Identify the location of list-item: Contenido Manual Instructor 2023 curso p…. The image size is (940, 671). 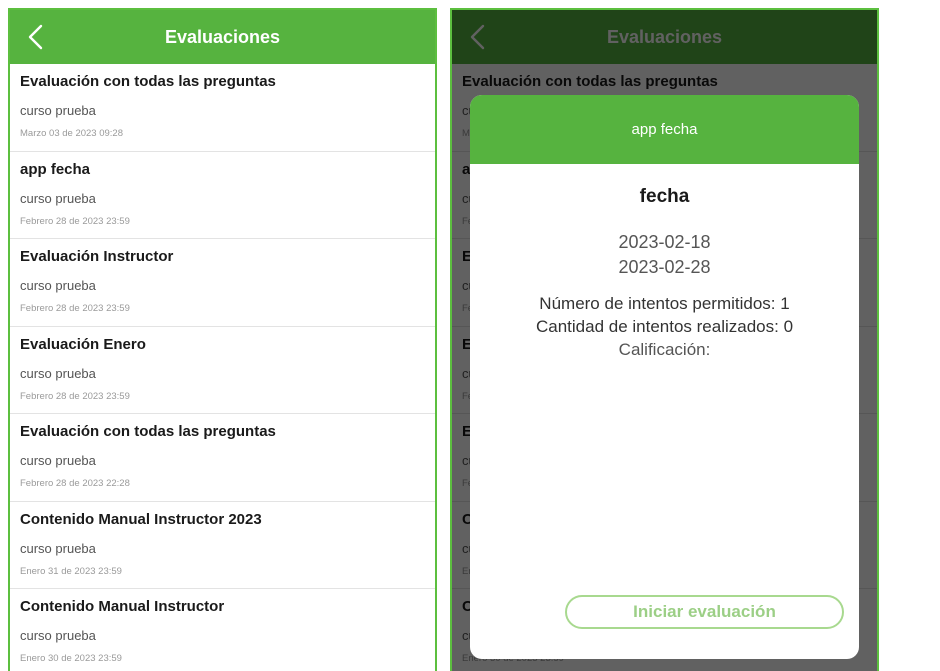
(222, 545).